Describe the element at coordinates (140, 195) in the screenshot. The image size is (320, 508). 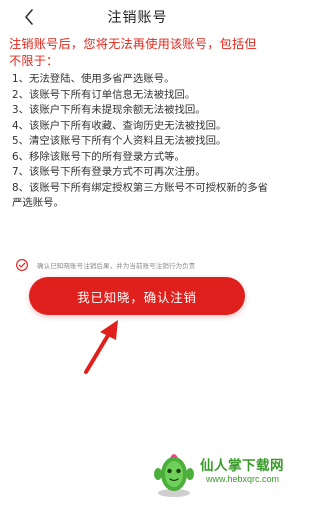
I see `list-item: 8、该账号下所有绑定授权第三方账号不可授权新的多省严选账号。` at that location.